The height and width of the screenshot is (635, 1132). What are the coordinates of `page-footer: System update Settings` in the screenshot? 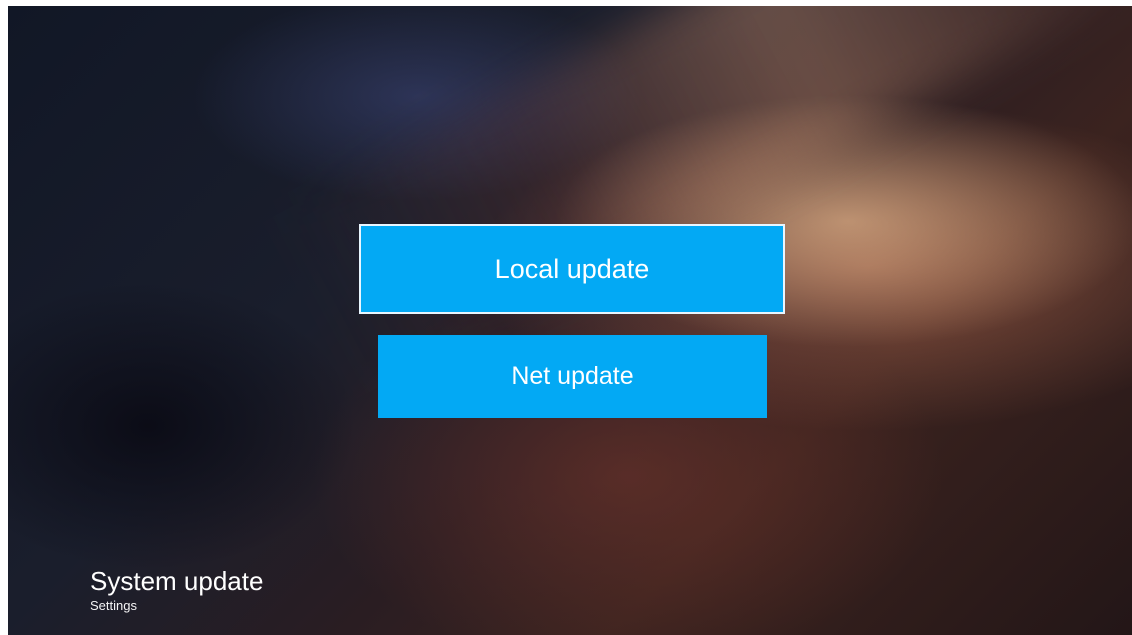 It's located at (176, 590).